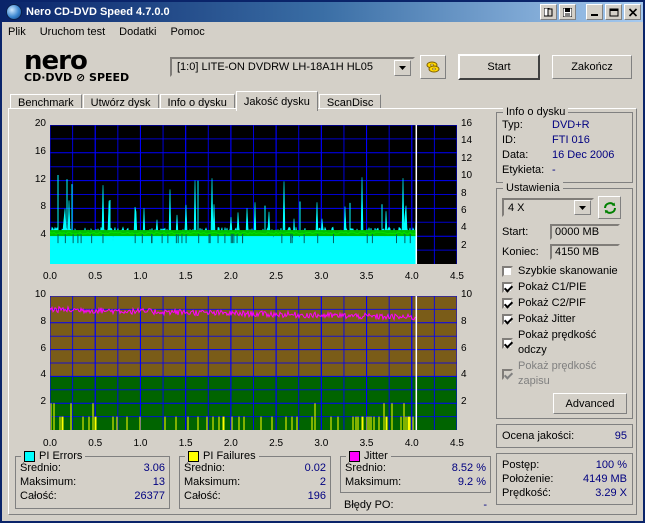 The width and height of the screenshot is (645, 523). Describe the element at coordinates (433, 67) in the screenshot. I see `disc-eject-button` at that location.